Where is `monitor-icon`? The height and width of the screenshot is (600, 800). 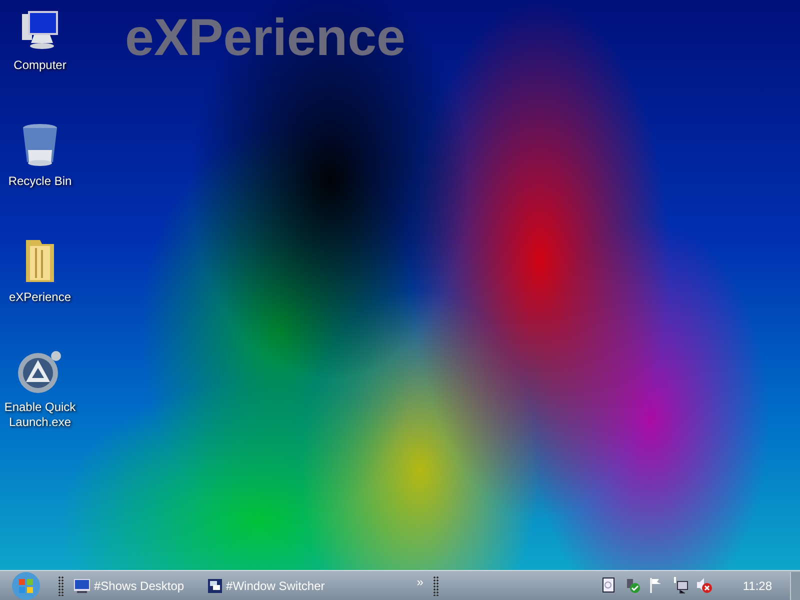
monitor-icon is located at coordinates (82, 585).